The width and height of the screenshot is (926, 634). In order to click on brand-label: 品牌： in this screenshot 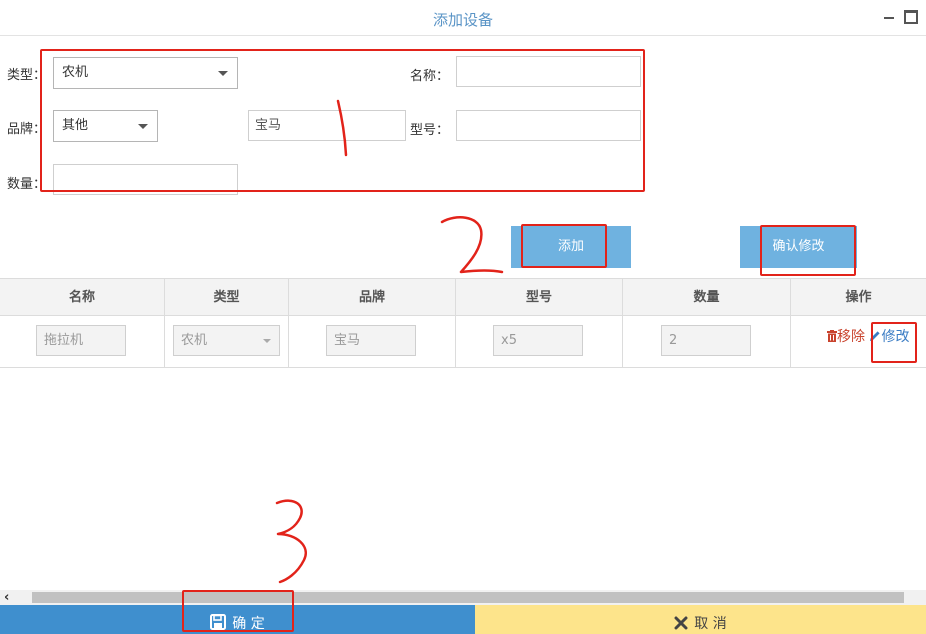, I will do `click(27, 129)`.